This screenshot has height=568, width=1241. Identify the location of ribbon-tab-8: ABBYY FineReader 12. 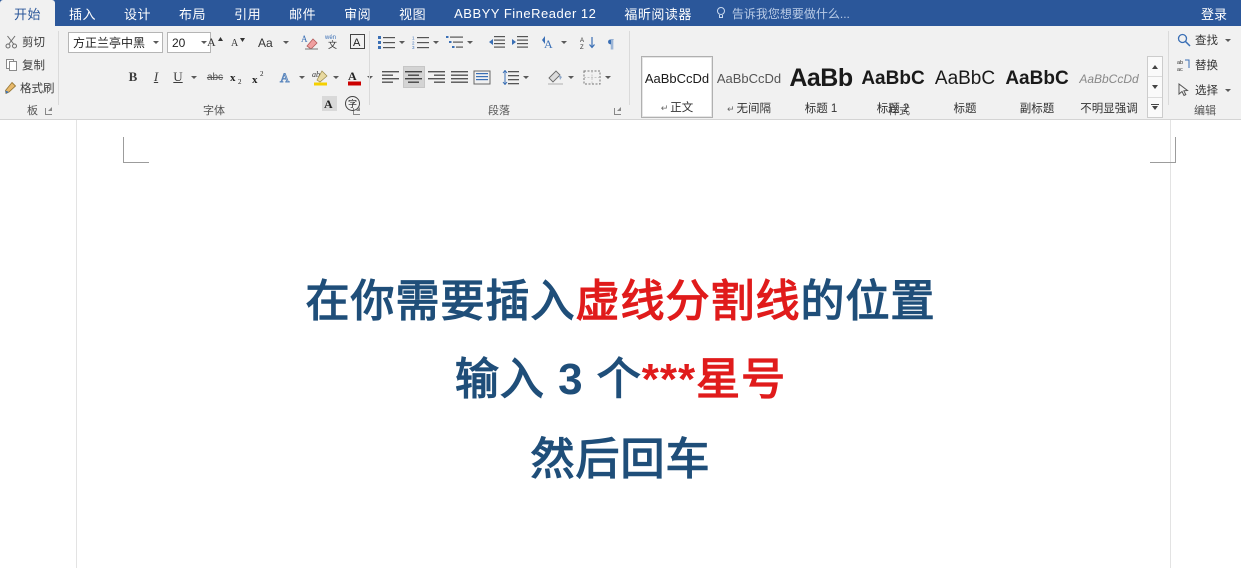
(525, 13).